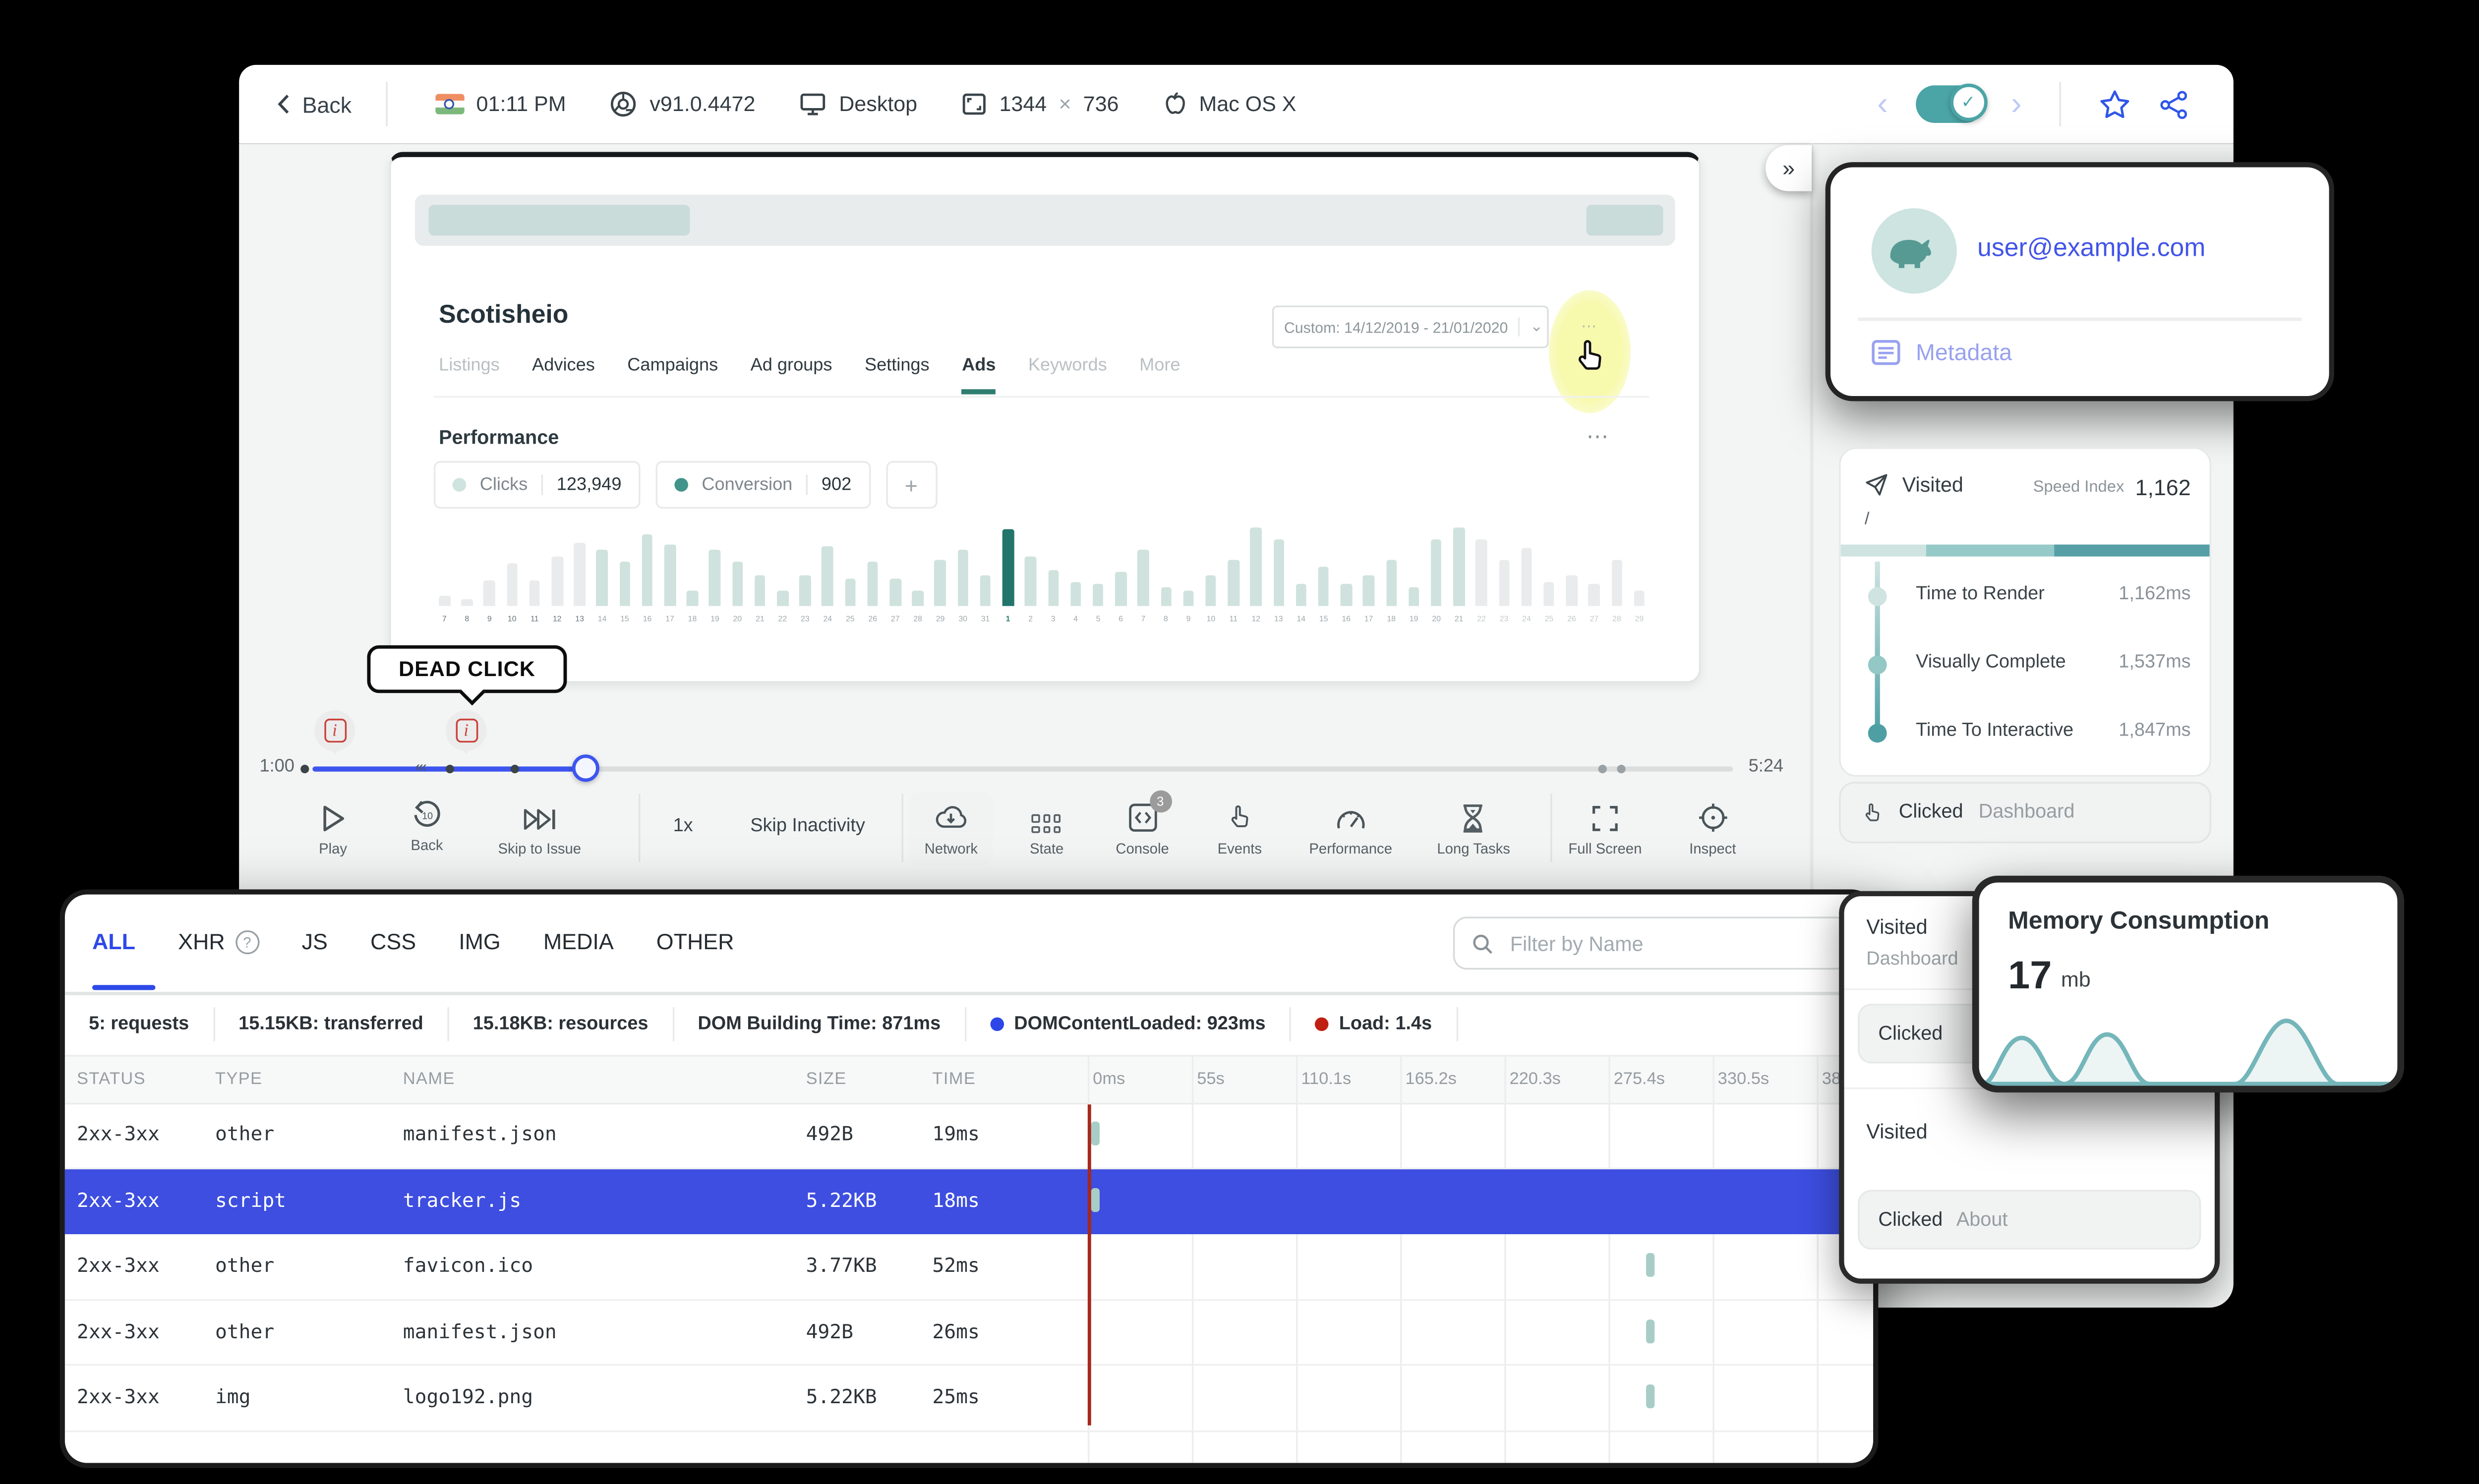  What do you see at coordinates (1910, 253) in the screenshot?
I see `rhino-icon` at bounding box center [1910, 253].